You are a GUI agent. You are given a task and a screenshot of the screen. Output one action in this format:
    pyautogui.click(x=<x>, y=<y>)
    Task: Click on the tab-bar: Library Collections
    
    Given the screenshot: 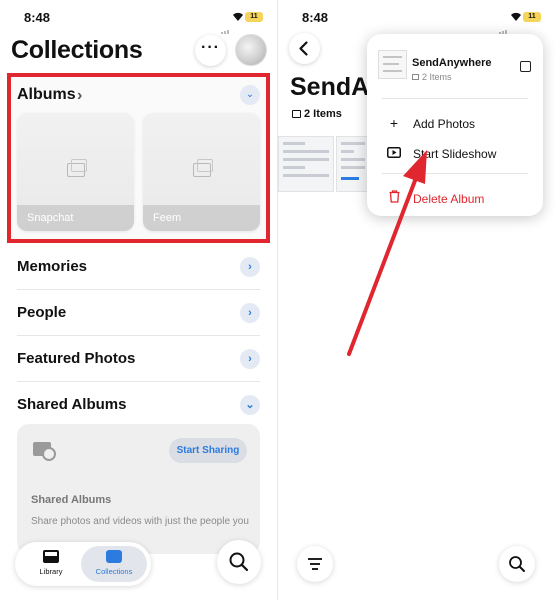 What is the action you would take?
    pyautogui.click(x=83, y=564)
    